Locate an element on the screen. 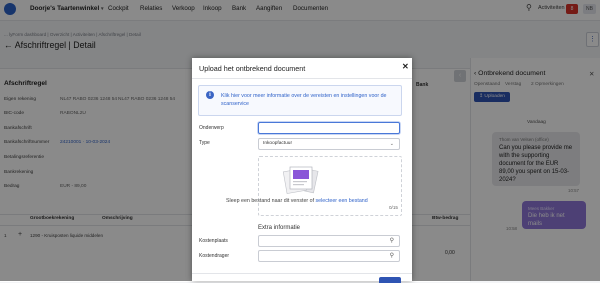 The width and height of the screenshot is (600, 283). type-select-value: Inkoopfactuur is located at coordinates (278, 143).